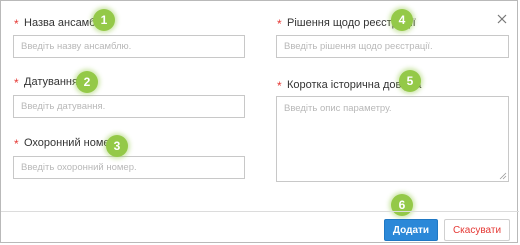  Describe the element at coordinates (129, 46) in the screenshot. I see `ensemble-name-input` at that location.